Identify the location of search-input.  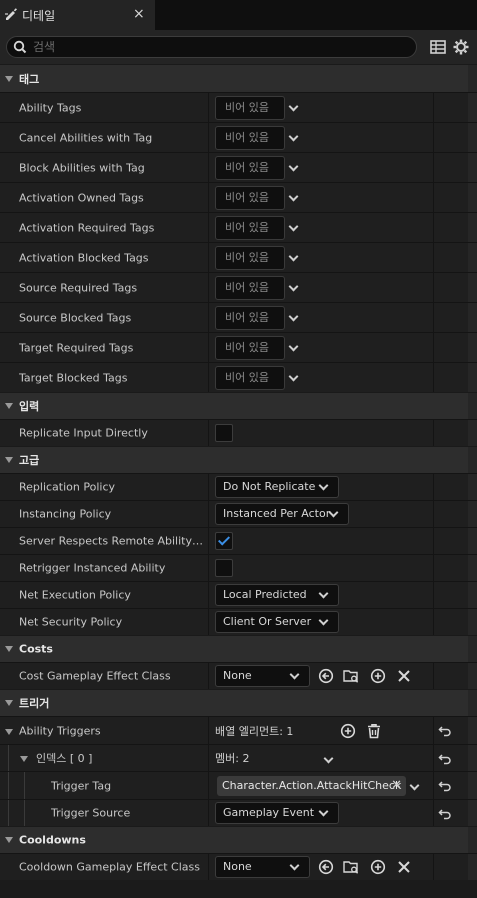
(218, 47).